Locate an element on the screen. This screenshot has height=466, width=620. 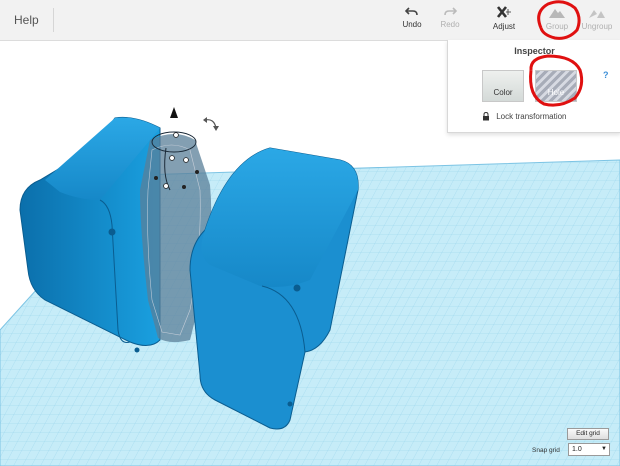
ungroup-button: Ungroup is located at coordinates (597, 18).